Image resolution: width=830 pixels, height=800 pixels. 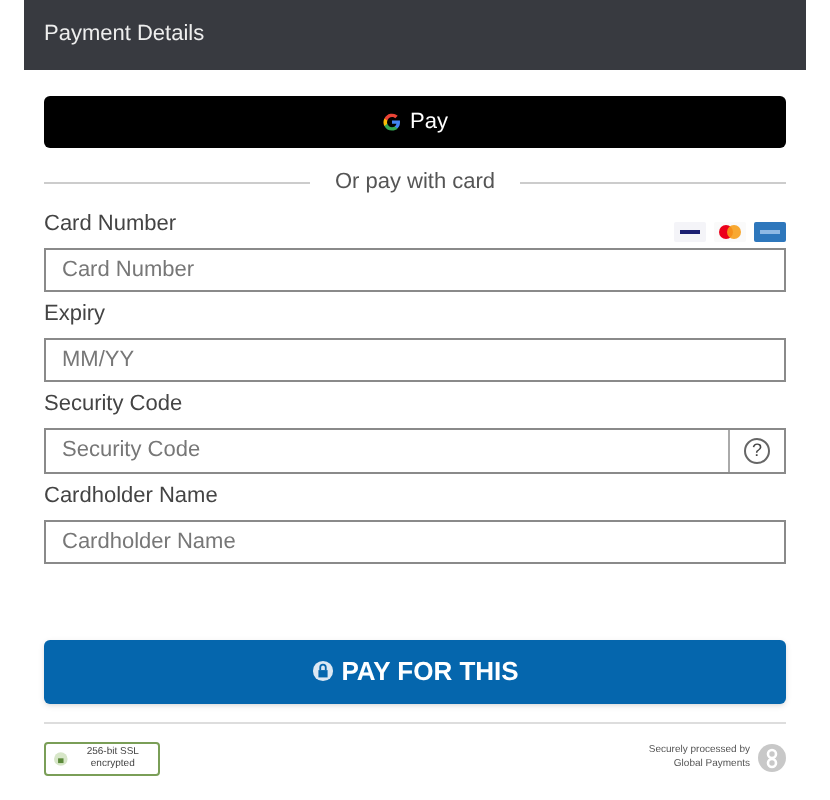 What do you see at coordinates (131, 497) in the screenshot?
I see `field-label: Cardholder Name` at bounding box center [131, 497].